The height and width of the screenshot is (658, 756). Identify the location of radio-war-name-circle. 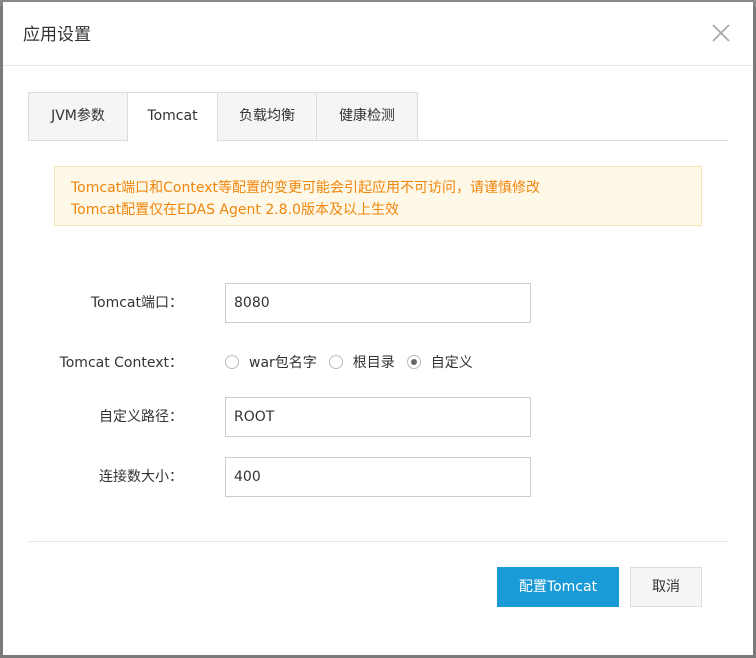
(232, 362).